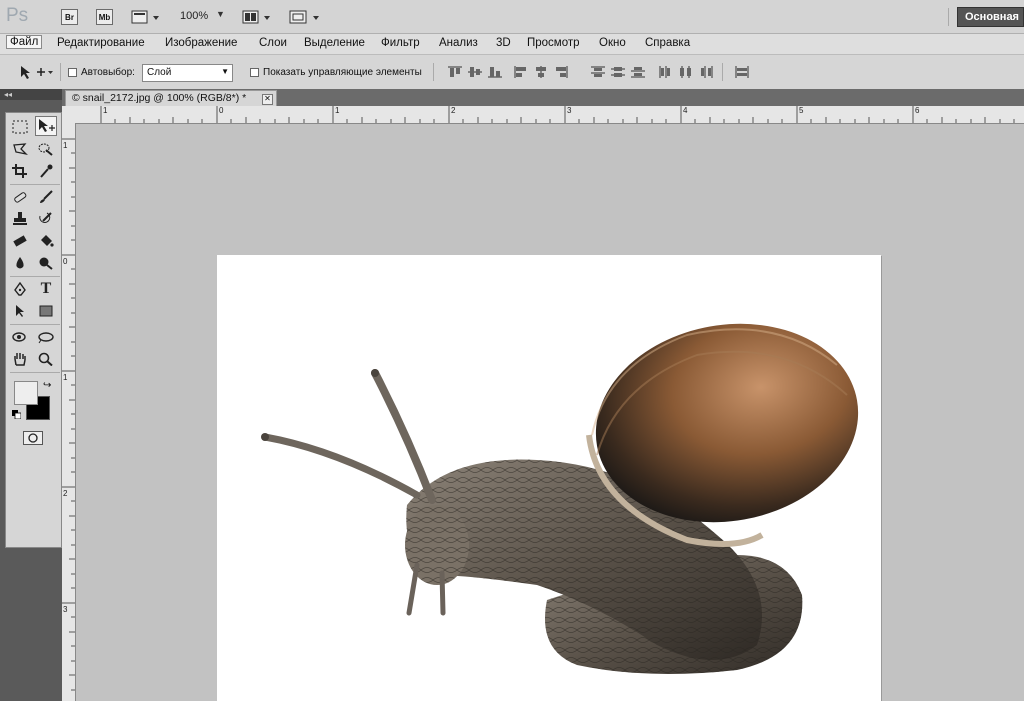  What do you see at coordinates (305, 17) in the screenshot?
I see `screen-mode-button` at bounding box center [305, 17].